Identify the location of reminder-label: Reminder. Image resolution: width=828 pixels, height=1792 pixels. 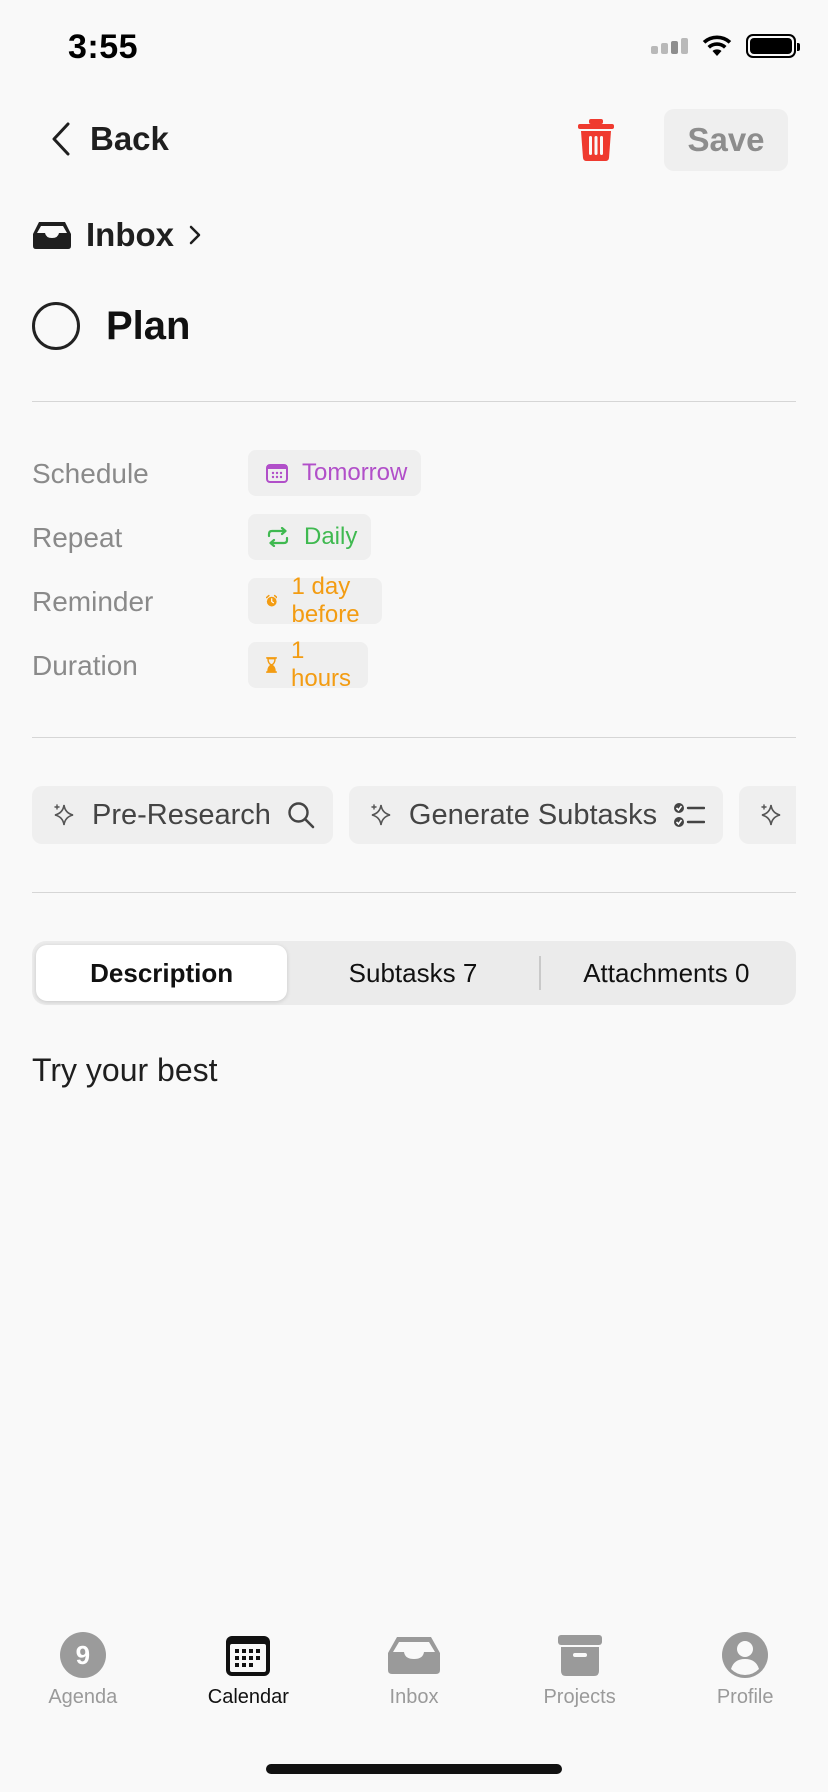
(93, 601).